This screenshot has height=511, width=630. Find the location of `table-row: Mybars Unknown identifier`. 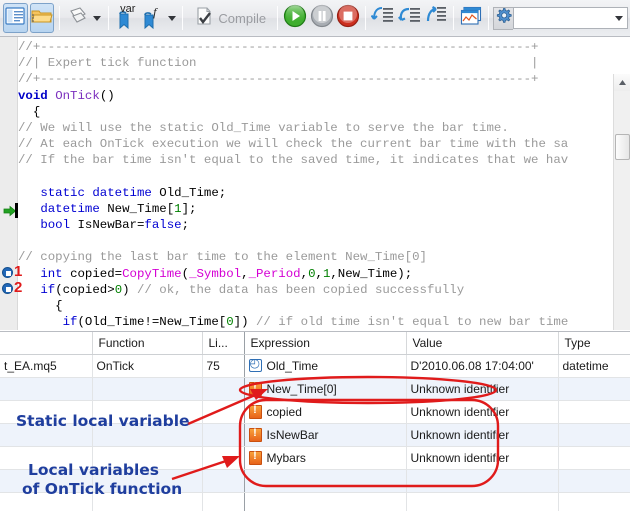

table-row: Mybars Unknown identifier is located at coordinates (315, 458).